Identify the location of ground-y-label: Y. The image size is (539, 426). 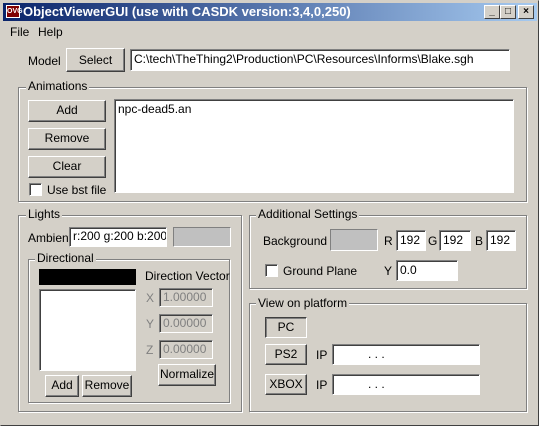
(388, 271).